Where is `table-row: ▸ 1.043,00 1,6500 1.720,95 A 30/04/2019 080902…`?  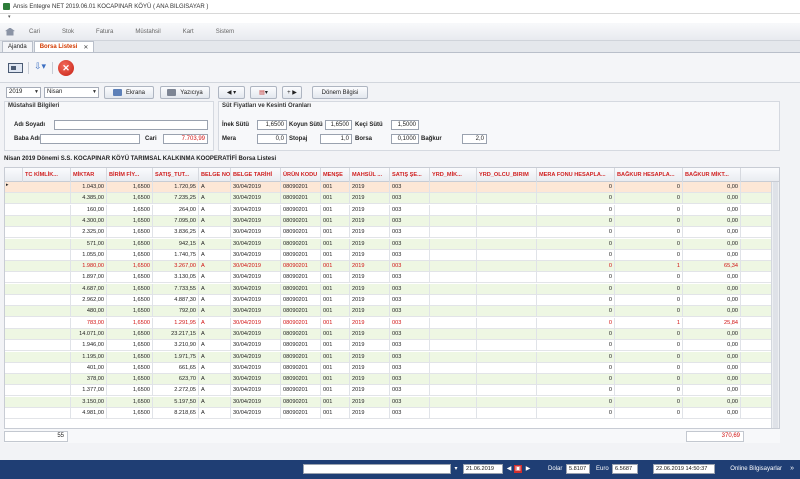 table-row: ▸ 1.043,00 1,6500 1.720,95 A 30/04/2019 080902… is located at coordinates (389, 187).